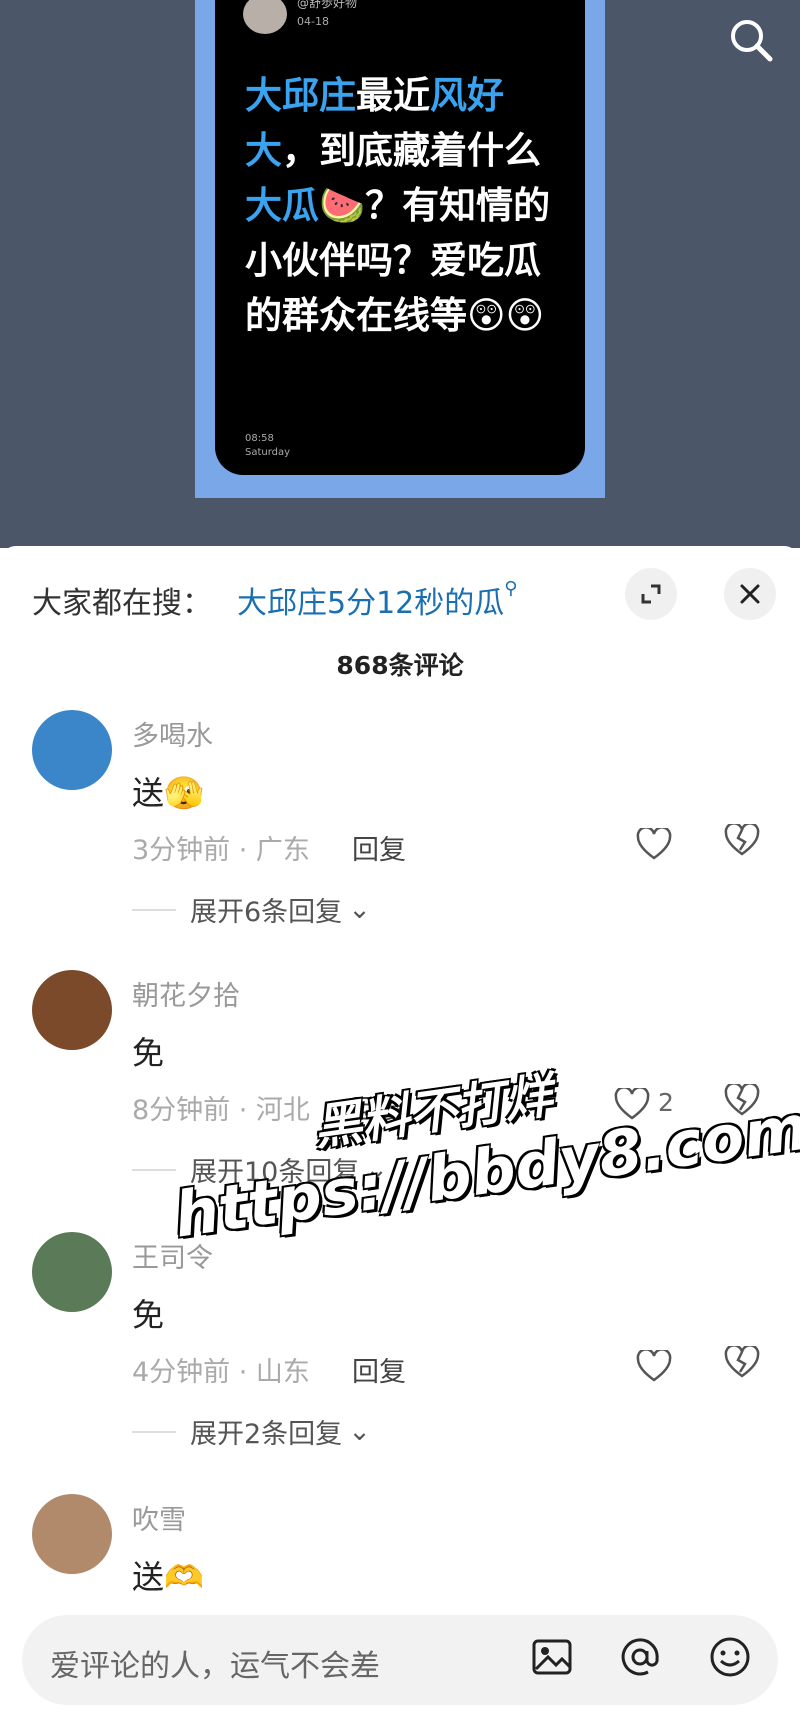 This screenshot has height=1723, width=800. I want to click on expand-replies: 展开2条回复 ⌄, so click(251, 1431).